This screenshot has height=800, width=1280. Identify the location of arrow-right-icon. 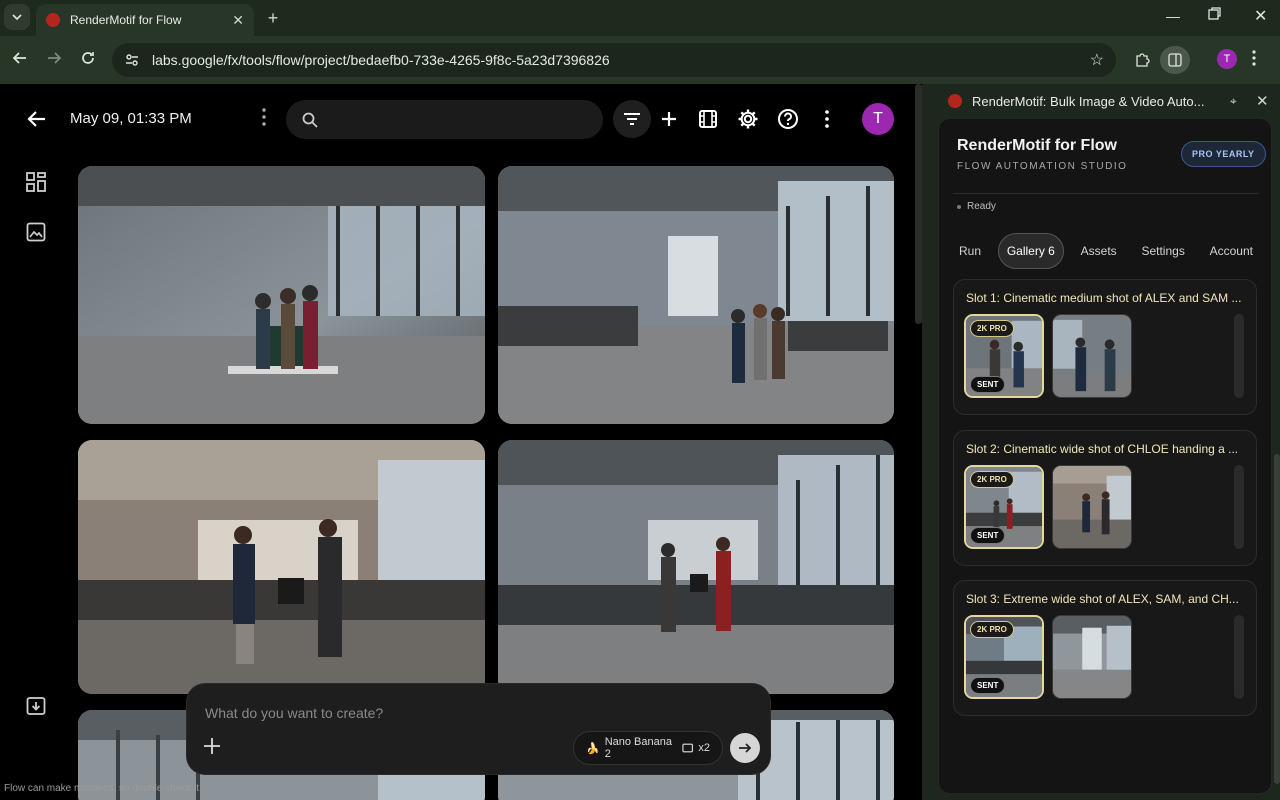
(745, 748).